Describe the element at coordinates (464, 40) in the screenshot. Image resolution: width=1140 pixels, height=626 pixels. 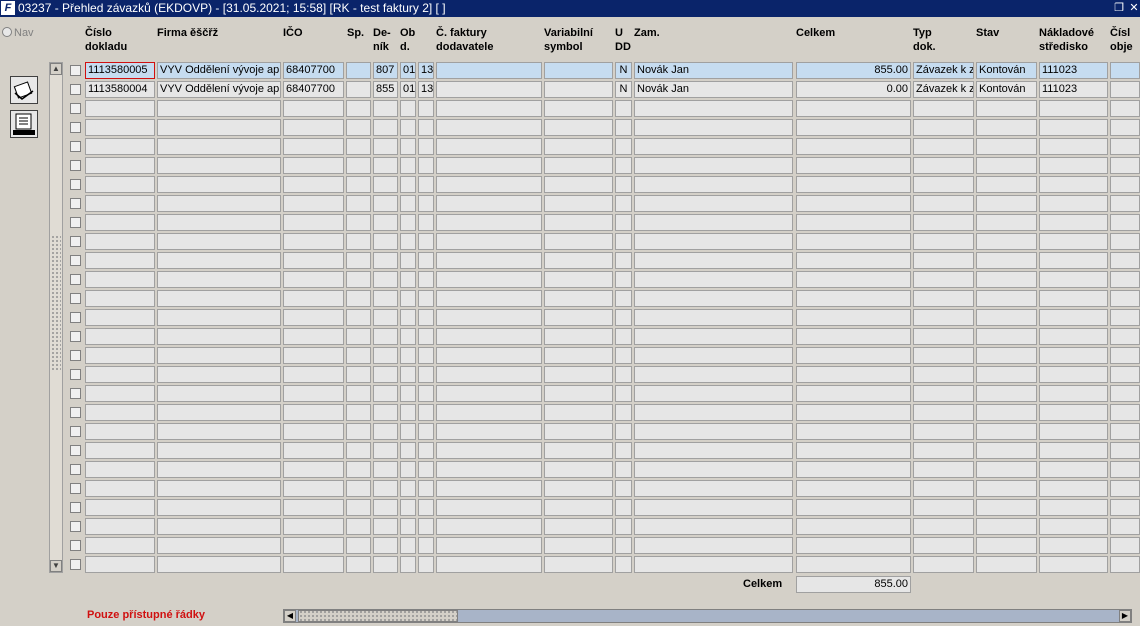
I see `column-header-cf: Č. faktury dodavatele` at that location.